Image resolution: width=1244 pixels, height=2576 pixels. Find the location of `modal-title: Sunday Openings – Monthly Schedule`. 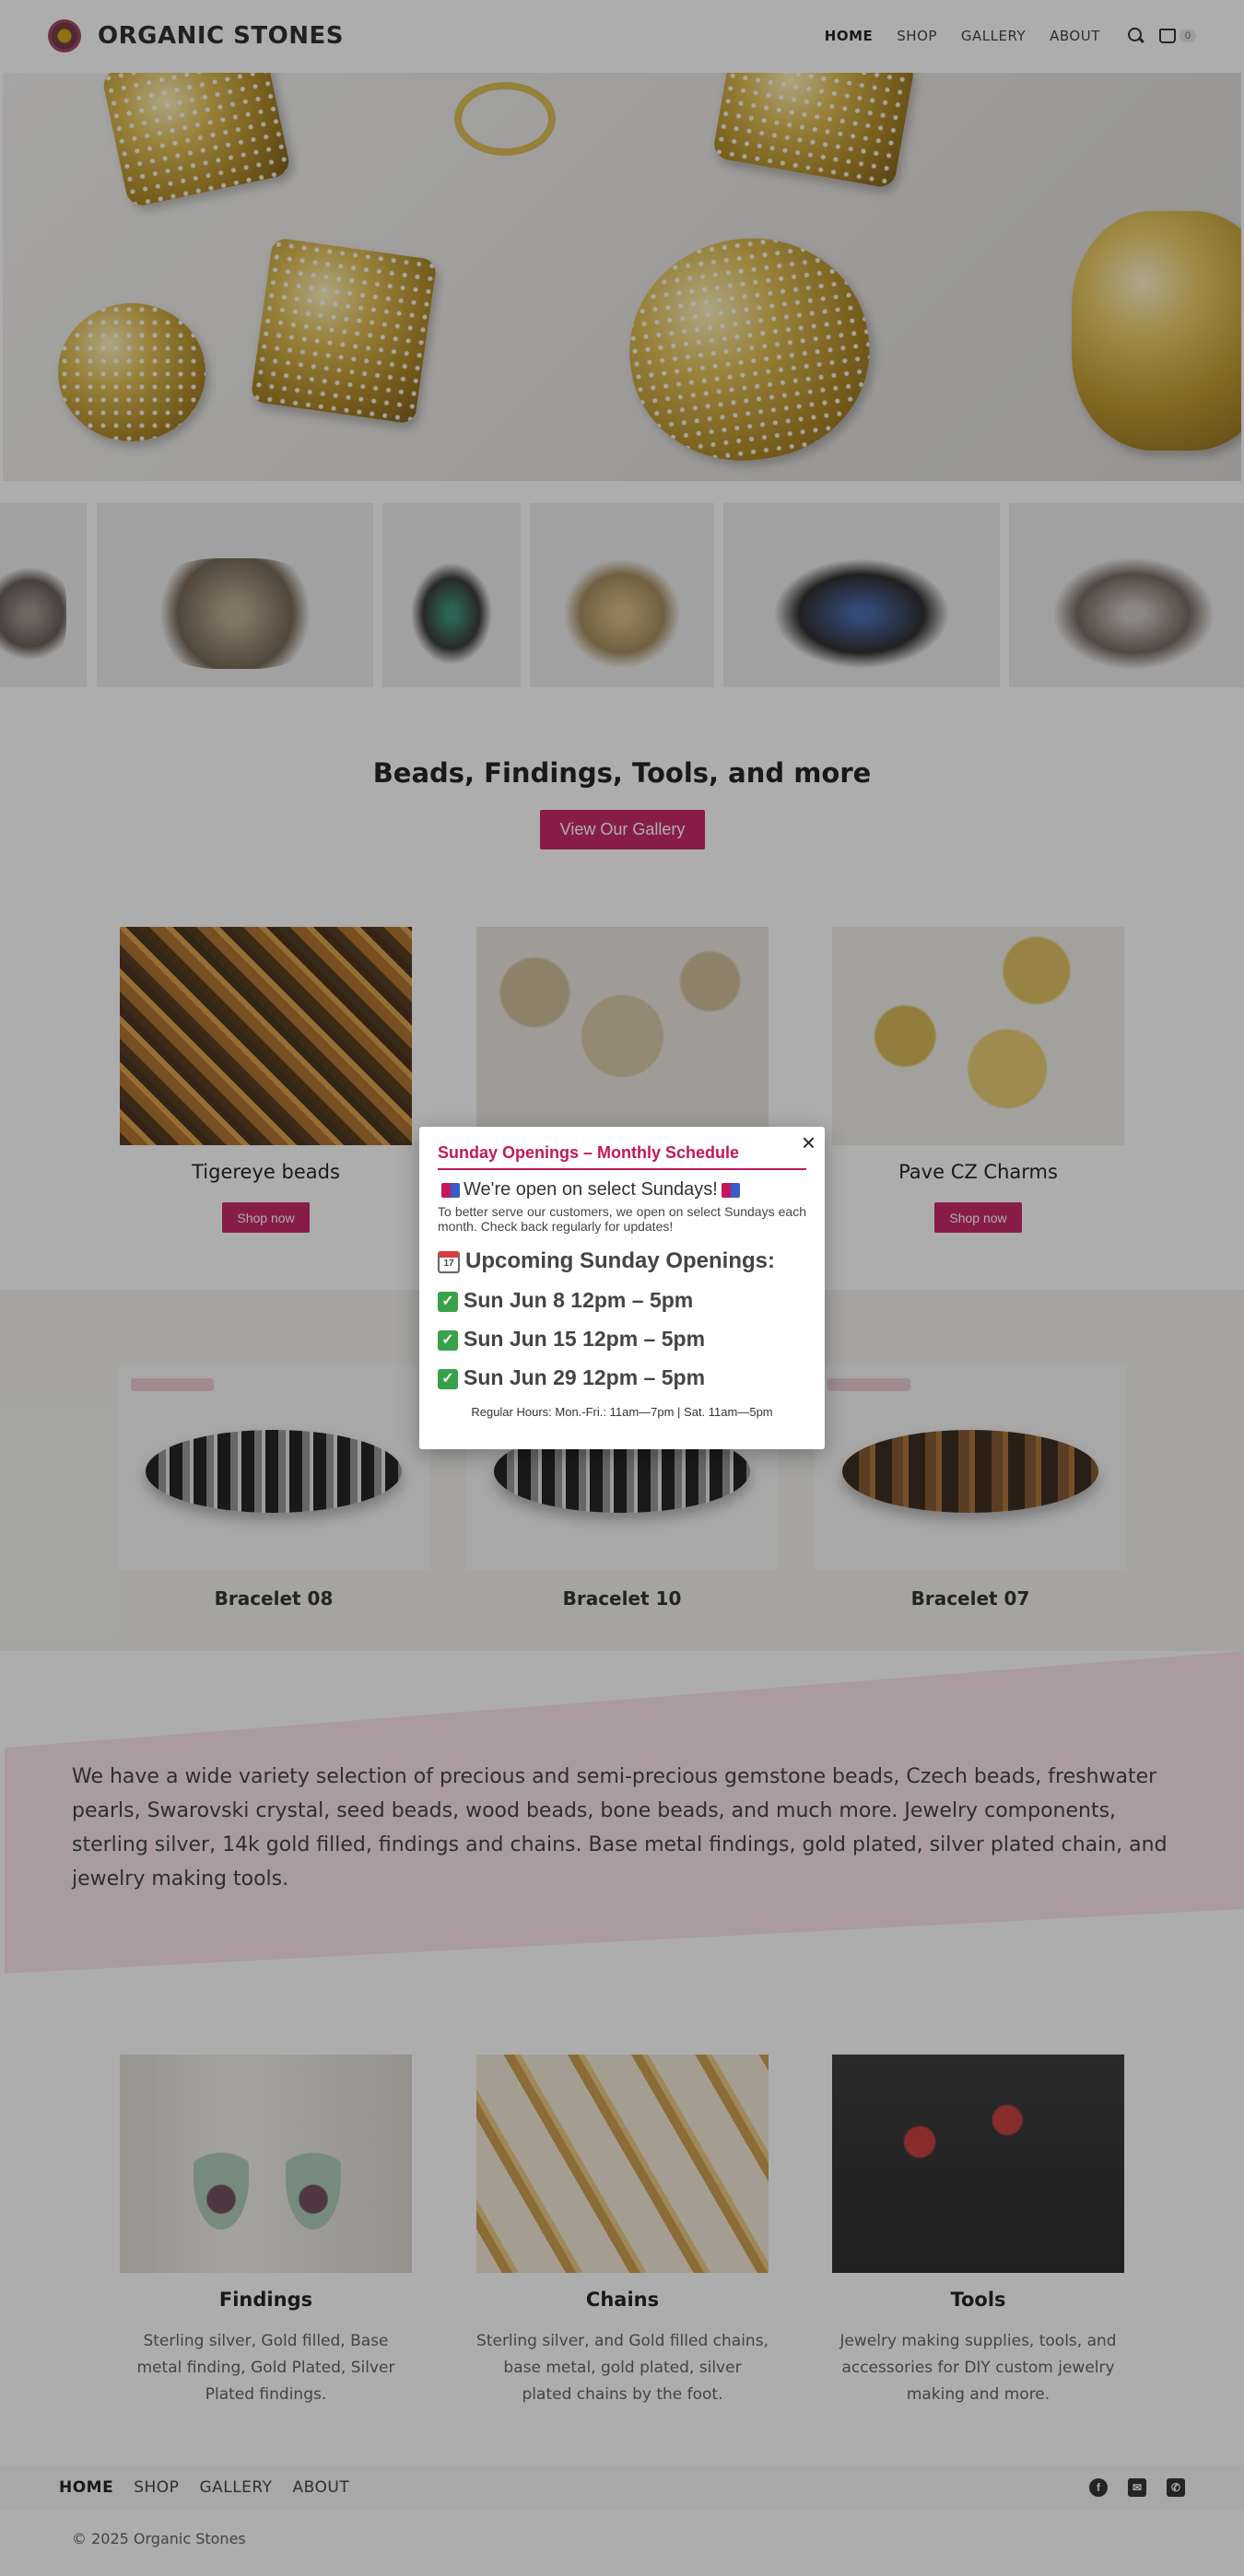

modal-title: Sunday Openings – Monthly Schedule is located at coordinates (622, 1156).